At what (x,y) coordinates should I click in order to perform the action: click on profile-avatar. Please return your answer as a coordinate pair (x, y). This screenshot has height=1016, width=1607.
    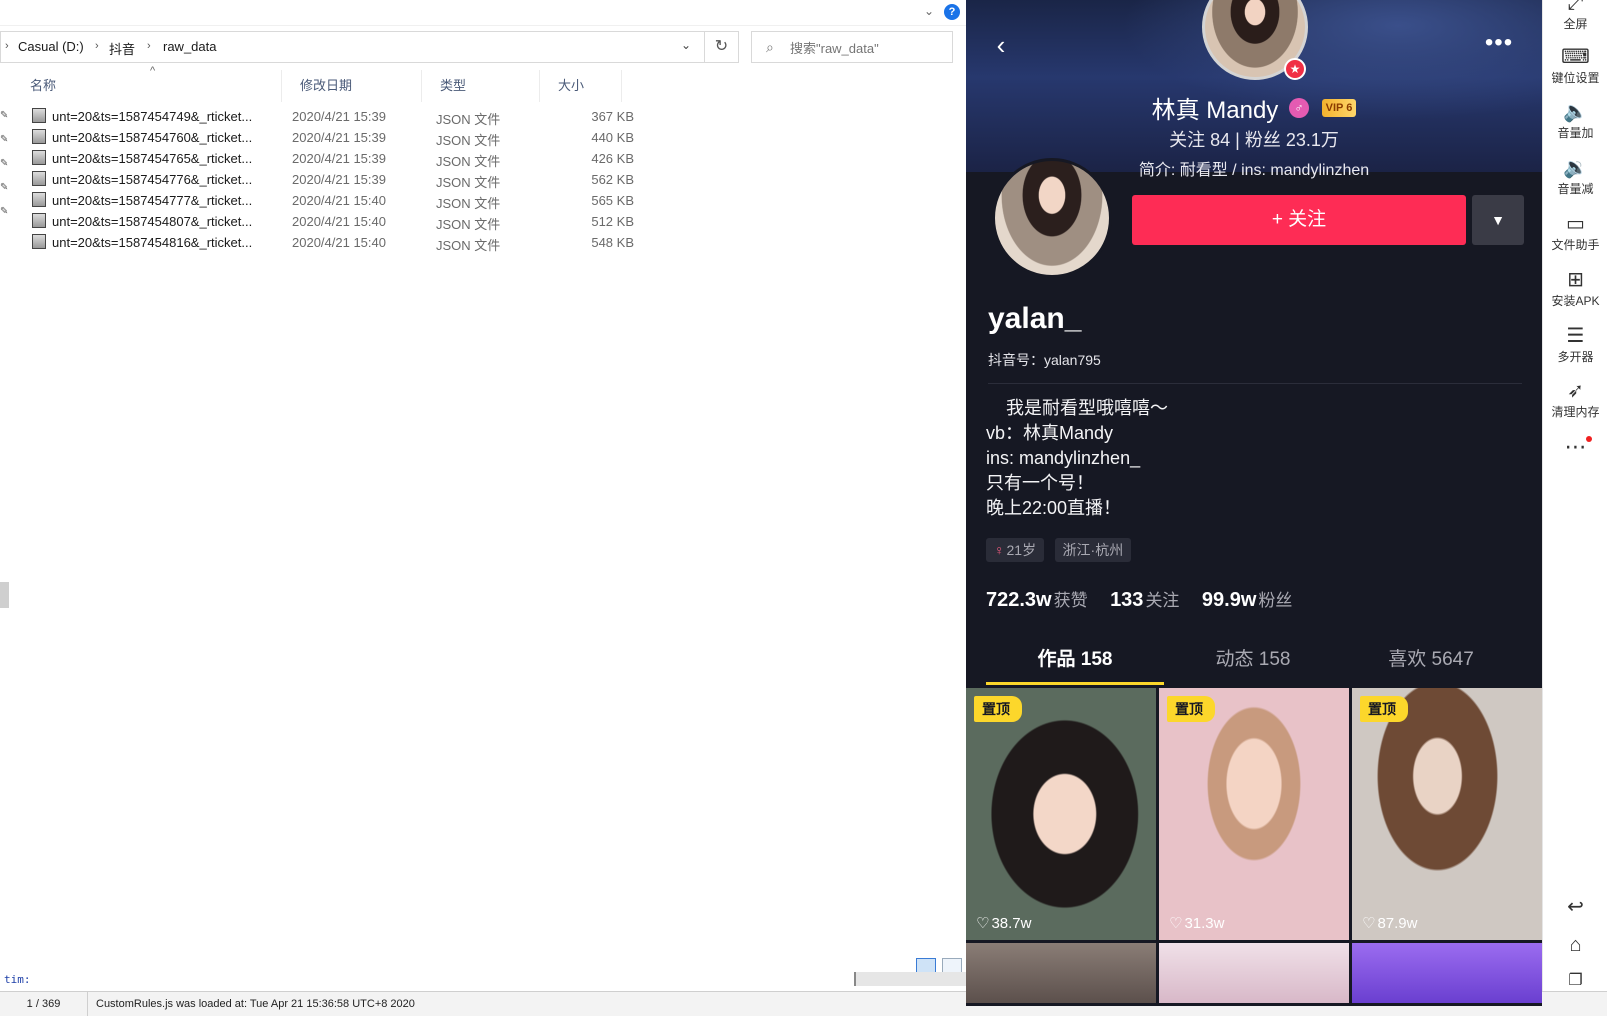
    Looking at the image, I should click on (1052, 218).